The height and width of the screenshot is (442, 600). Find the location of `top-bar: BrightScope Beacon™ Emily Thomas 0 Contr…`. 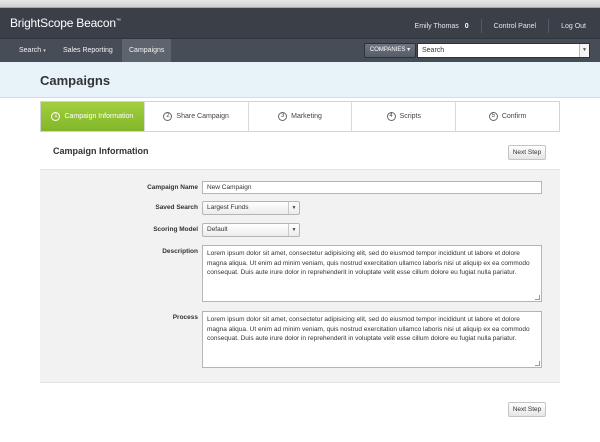

top-bar: BrightScope Beacon™ Emily Thomas 0 Contr… is located at coordinates (300, 23).